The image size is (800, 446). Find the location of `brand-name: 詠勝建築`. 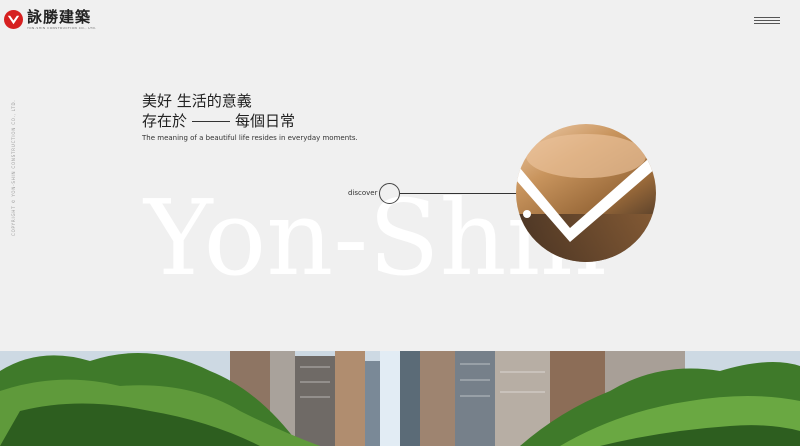

brand-name: 詠勝建築 is located at coordinates (59, 17).